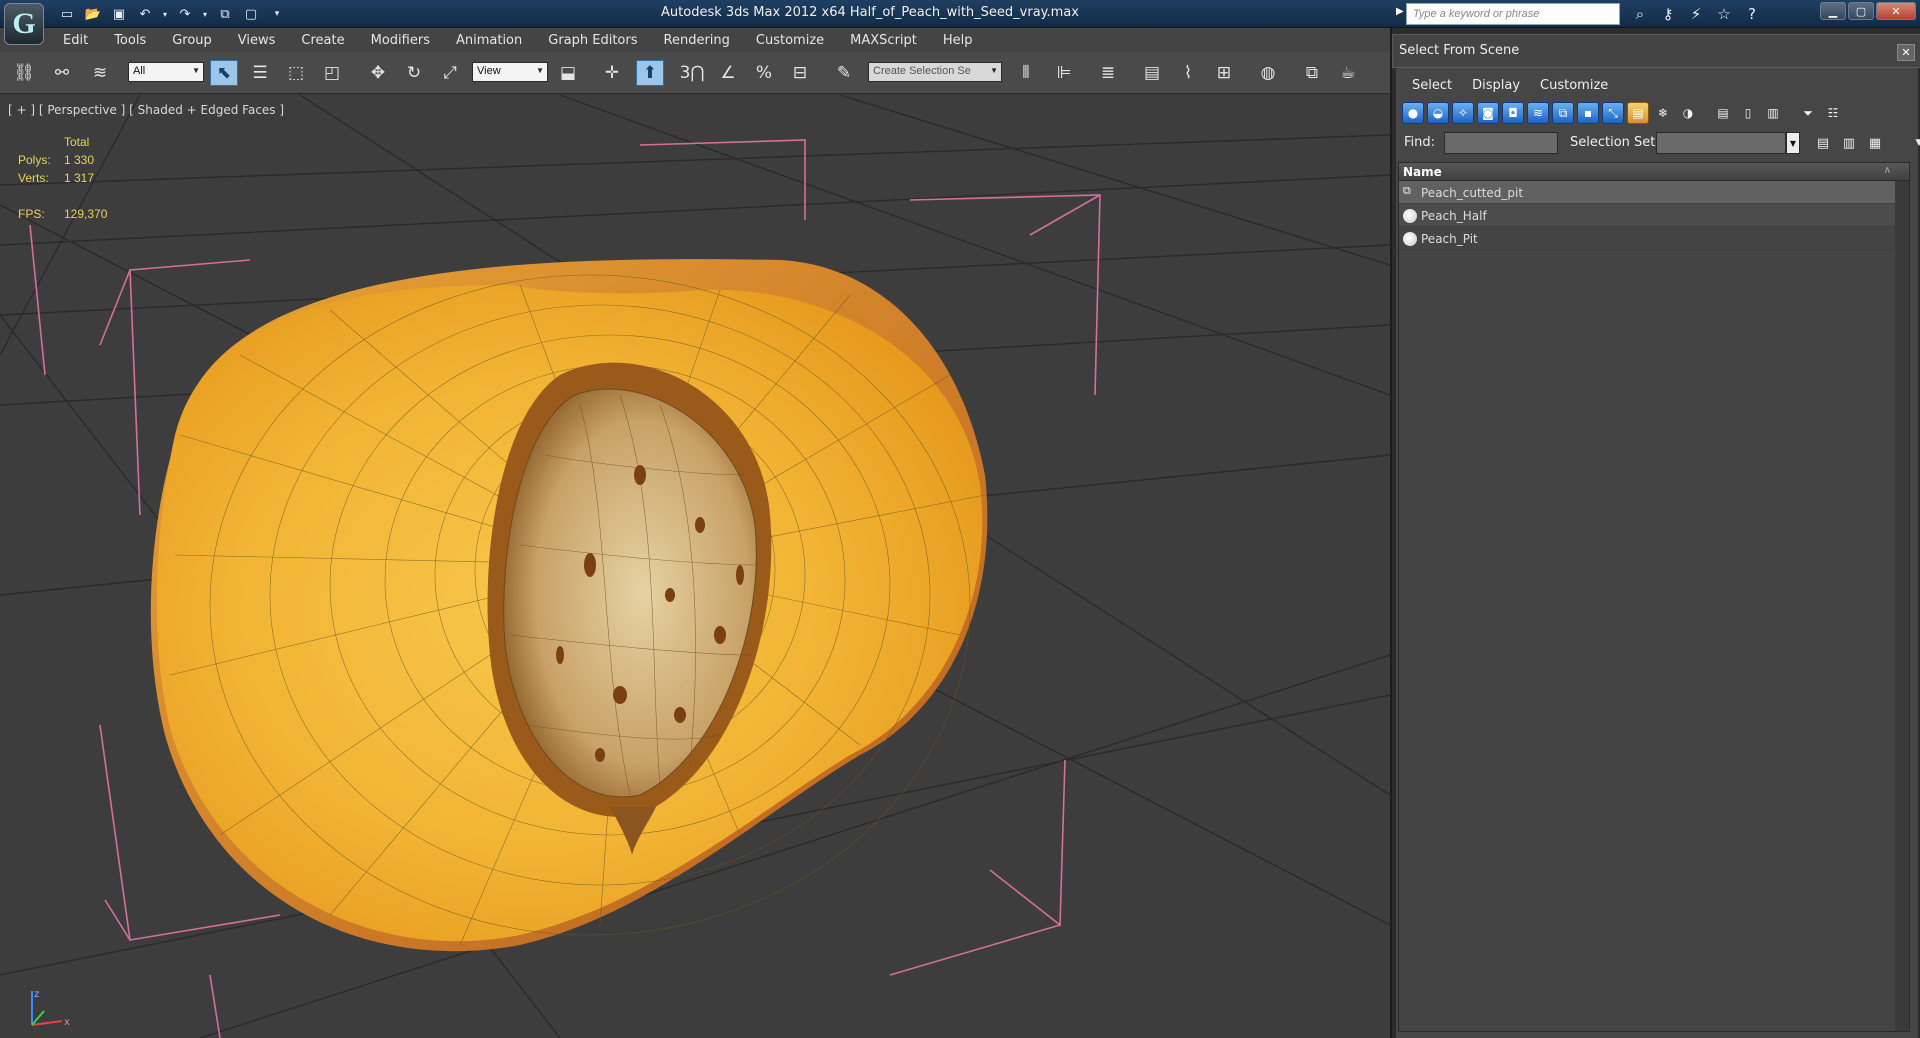 This screenshot has height=1038, width=1920. What do you see at coordinates (145, 14) in the screenshot?
I see `undo-icon: ↶` at bounding box center [145, 14].